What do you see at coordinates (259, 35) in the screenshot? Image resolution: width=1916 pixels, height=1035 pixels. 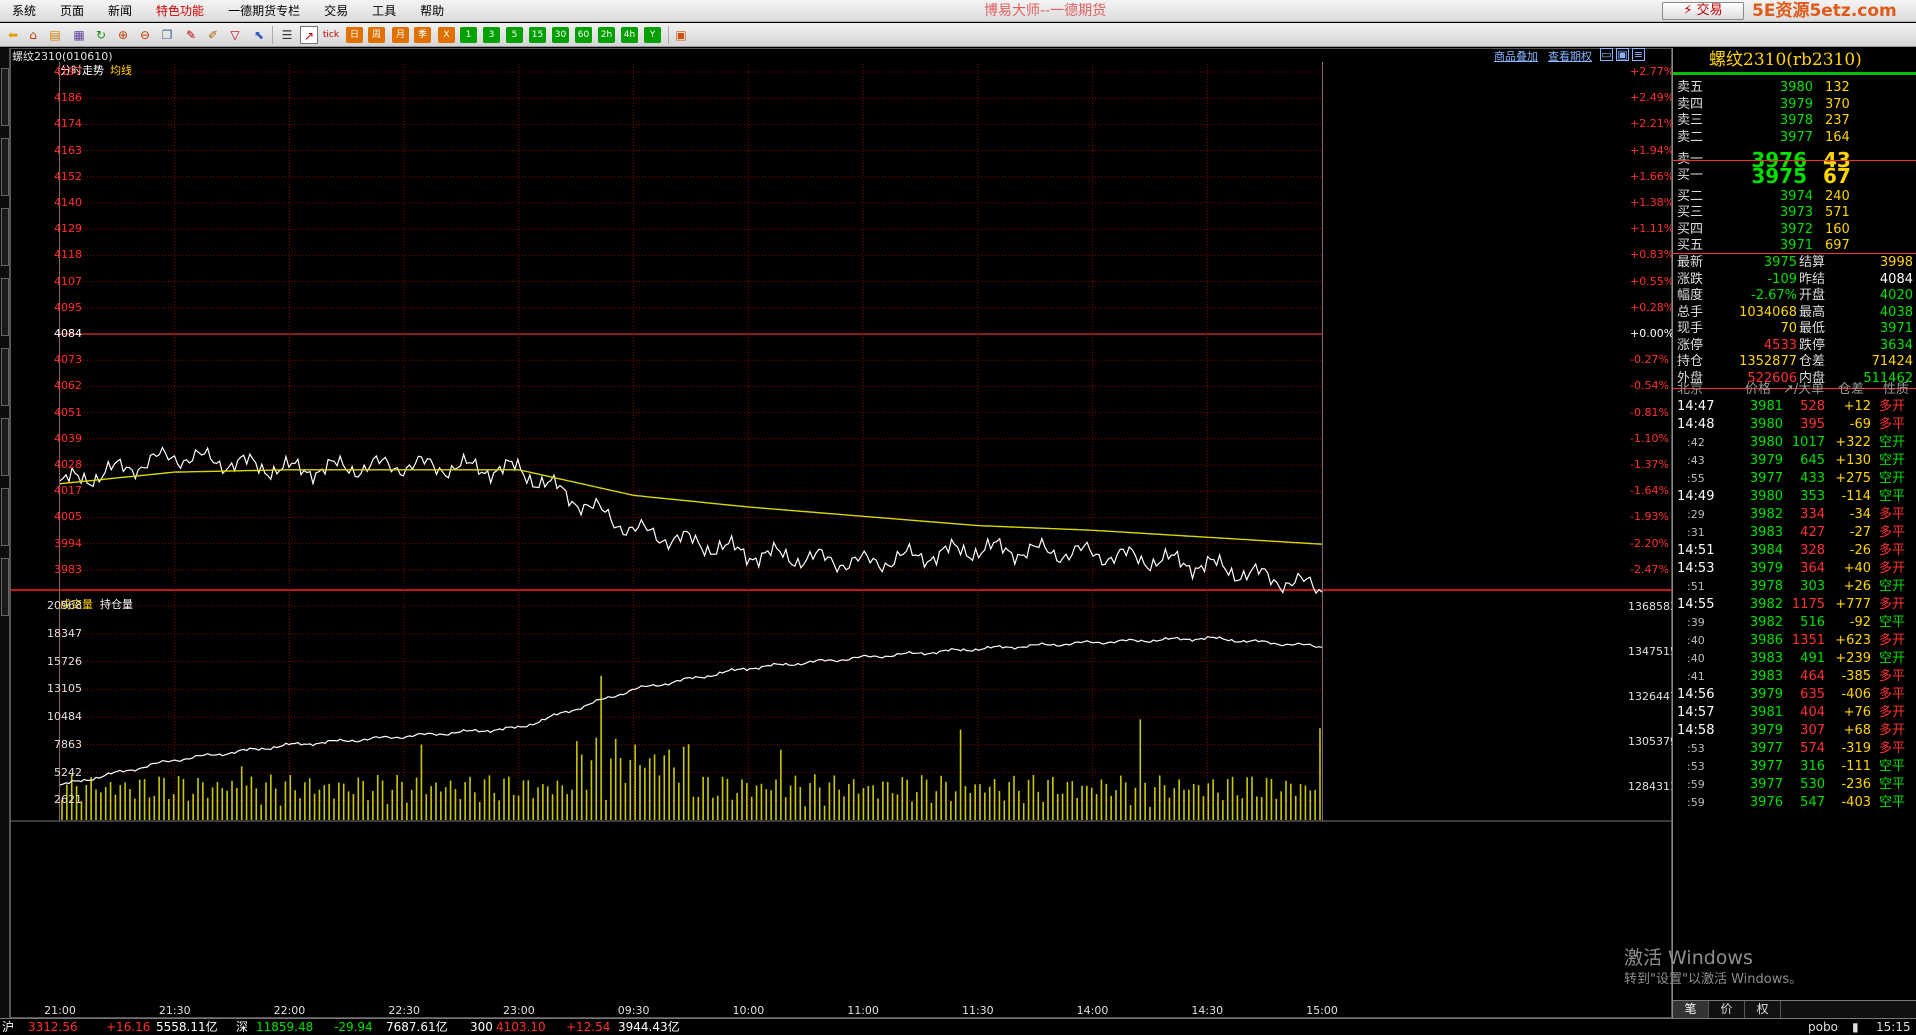 I see `pointer-icon: ⬉` at bounding box center [259, 35].